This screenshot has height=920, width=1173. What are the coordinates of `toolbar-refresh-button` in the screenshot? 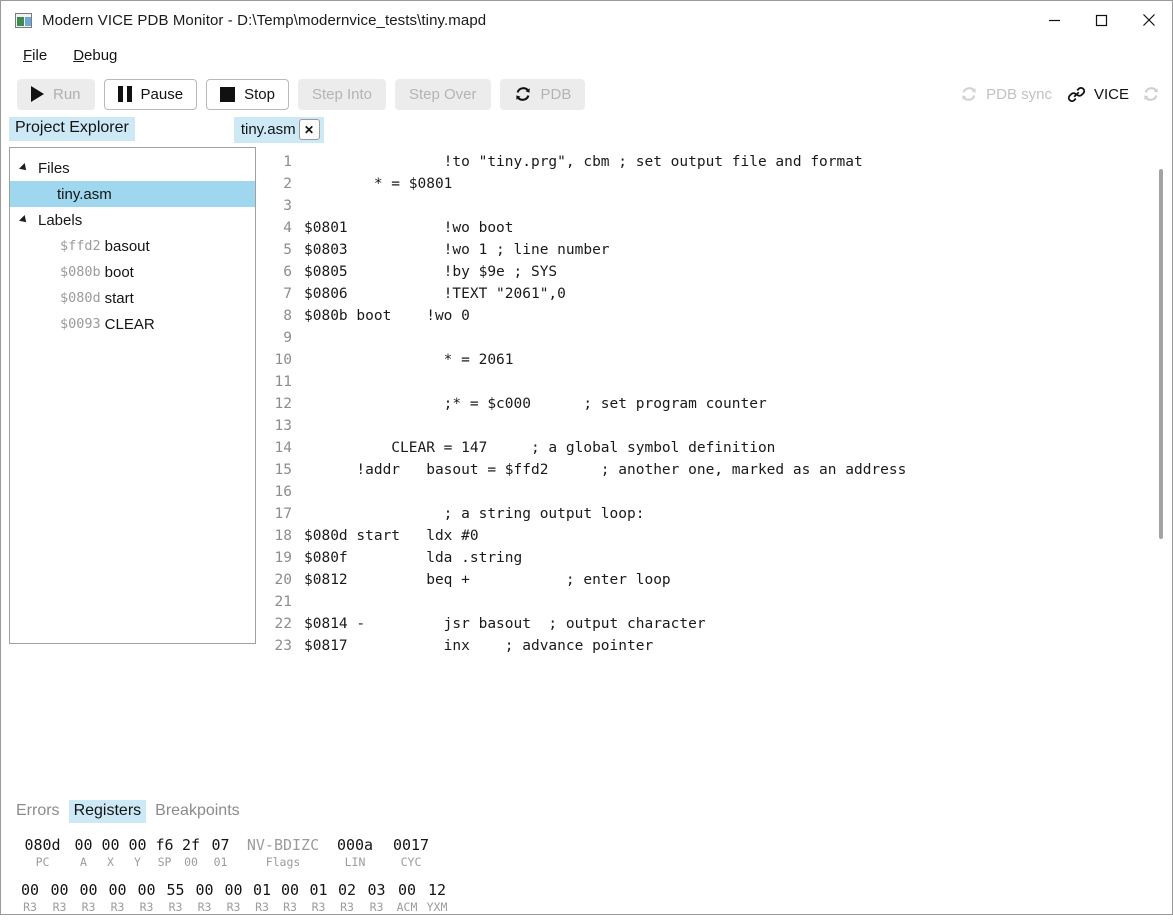 It's located at (1151, 94).